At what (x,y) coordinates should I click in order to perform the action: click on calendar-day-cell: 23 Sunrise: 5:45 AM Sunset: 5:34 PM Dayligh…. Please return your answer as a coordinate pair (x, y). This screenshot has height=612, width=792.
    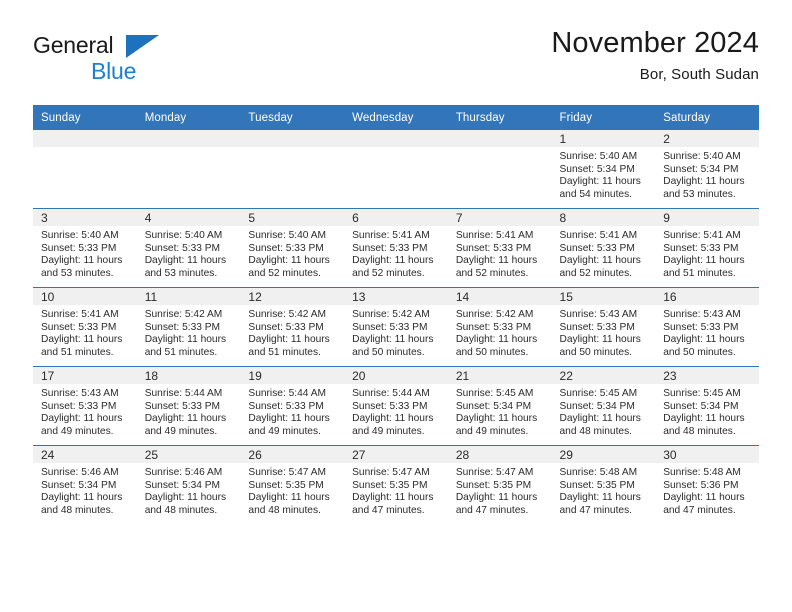
    Looking at the image, I should click on (707, 406).